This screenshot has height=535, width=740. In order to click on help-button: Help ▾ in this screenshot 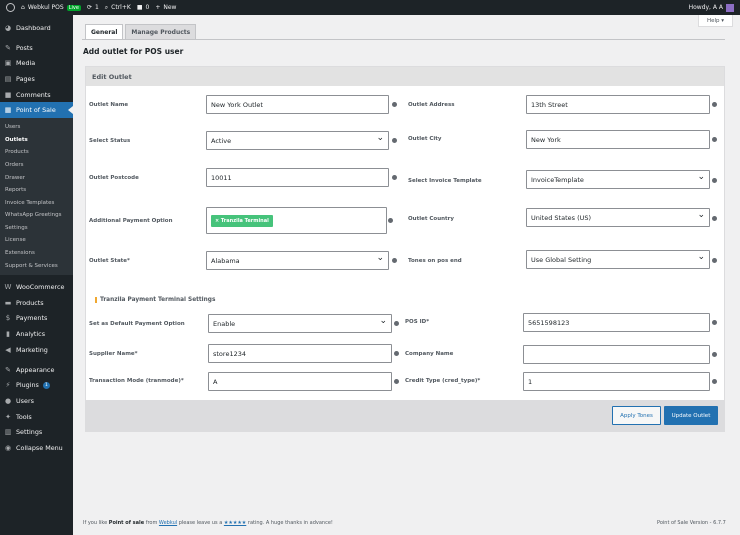, I will do `click(715, 21)`.